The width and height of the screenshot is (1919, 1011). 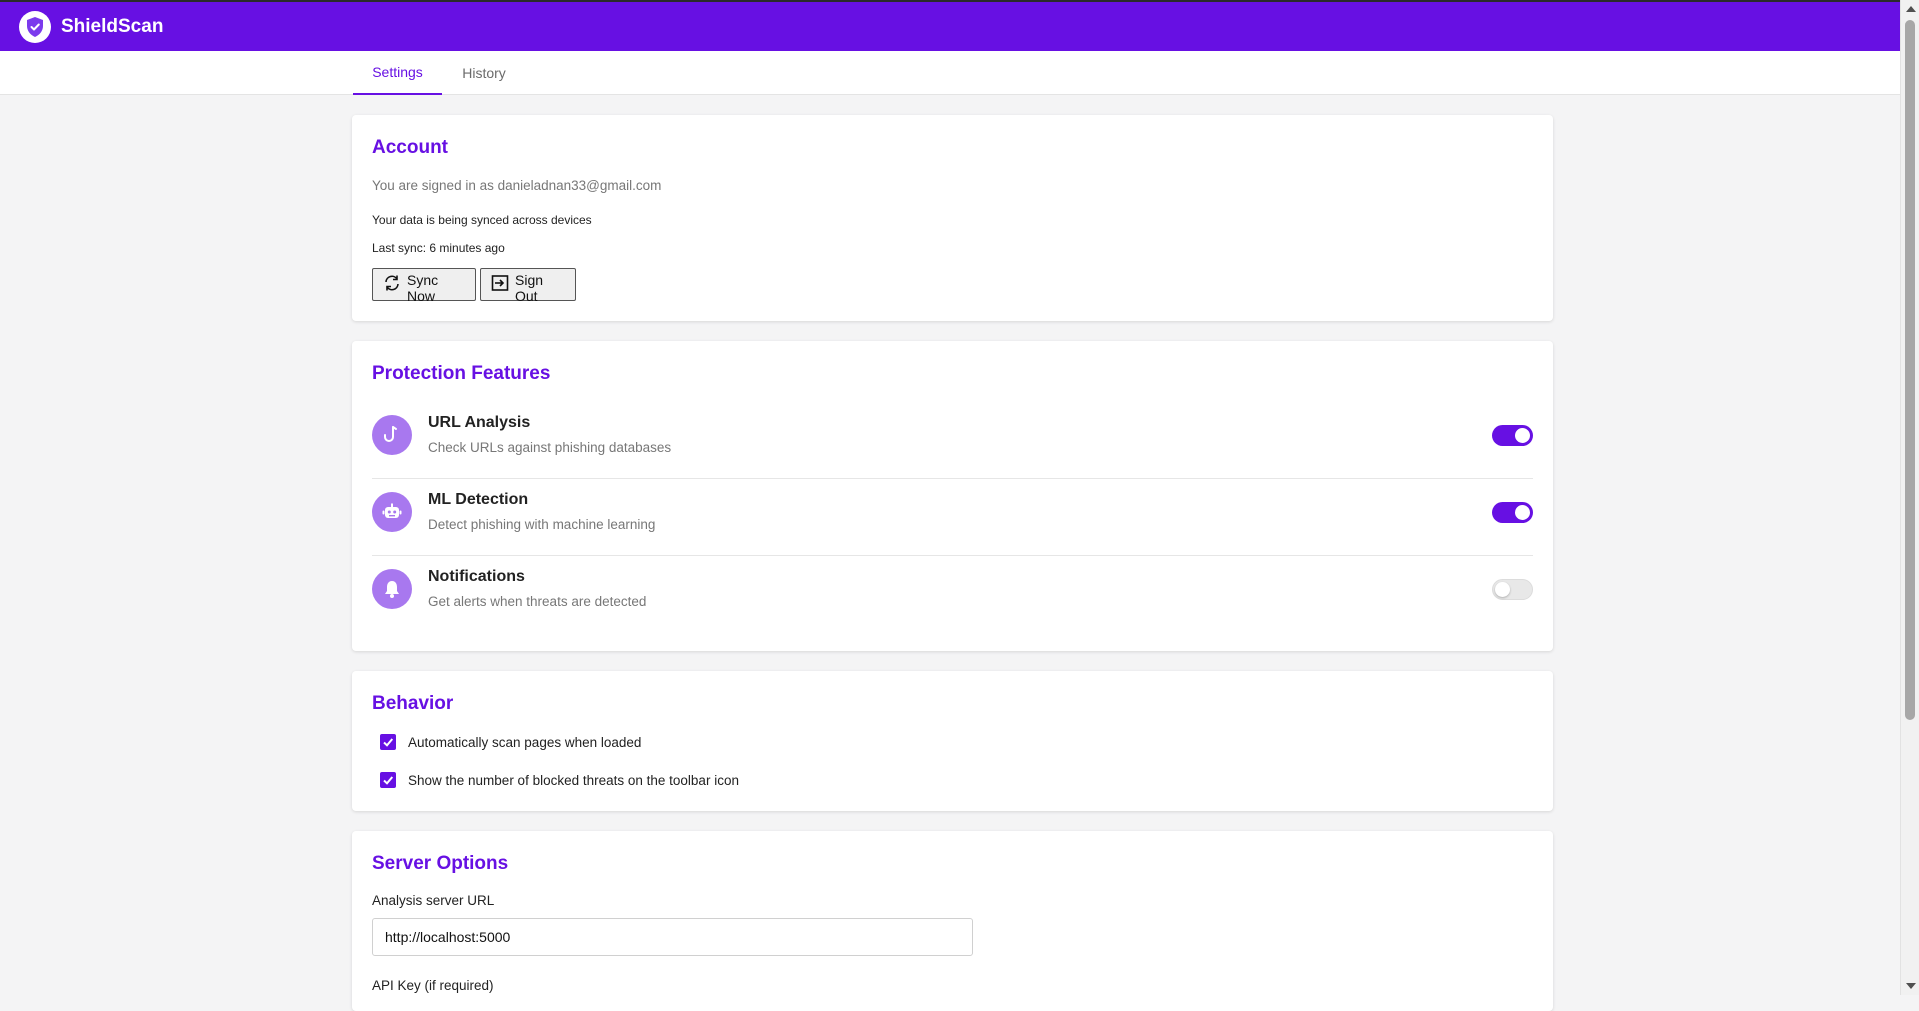 I want to click on scroll-up-arrow-icon, so click(x=1911, y=9).